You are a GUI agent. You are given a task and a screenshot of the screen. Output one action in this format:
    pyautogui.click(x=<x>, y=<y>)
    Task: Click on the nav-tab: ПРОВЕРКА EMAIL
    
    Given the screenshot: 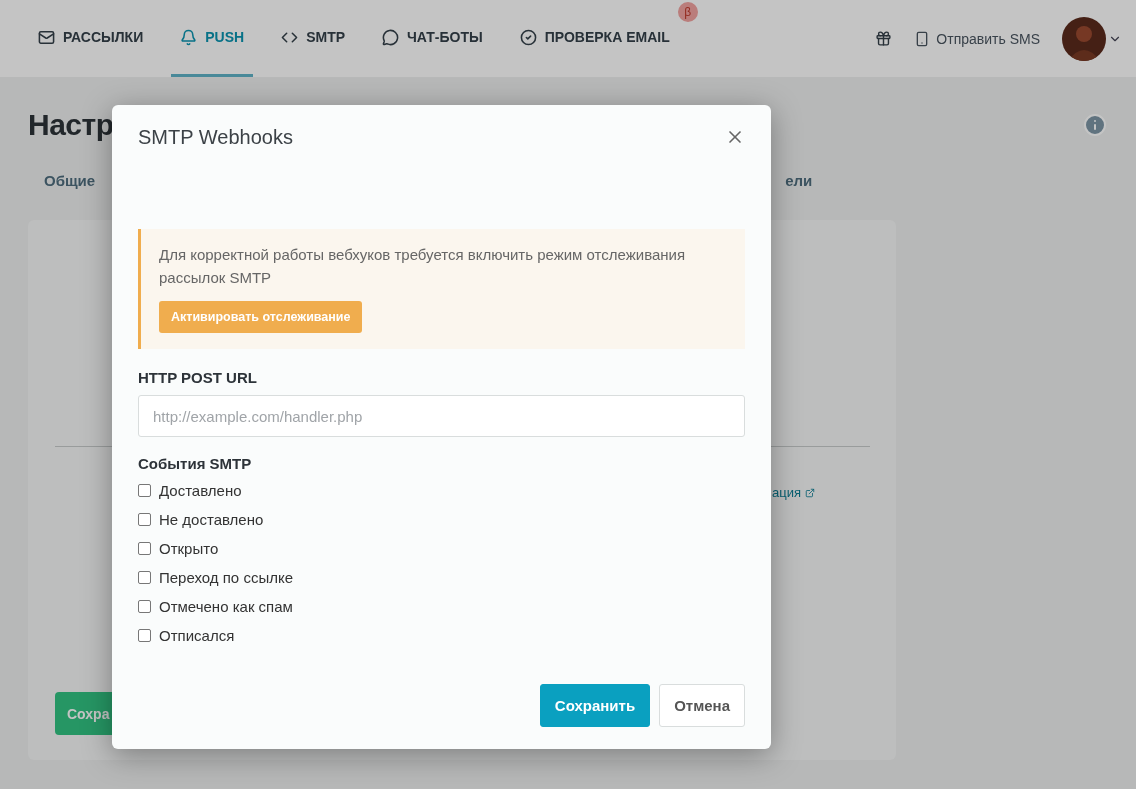 What is the action you would take?
    pyautogui.click(x=594, y=38)
    